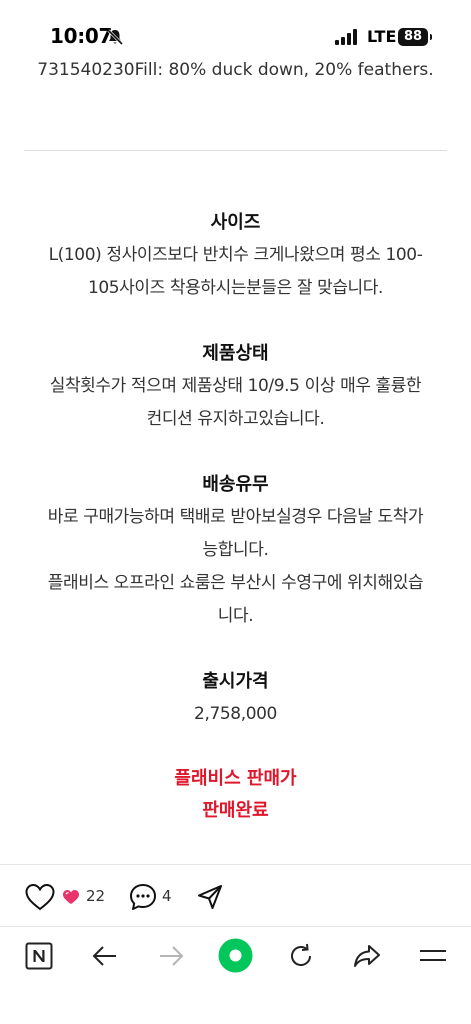 The height and width of the screenshot is (1024, 471). What do you see at coordinates (235, 616) in the screenshot?
I see `section-line: 니다.` at bounding box center [235, 616].